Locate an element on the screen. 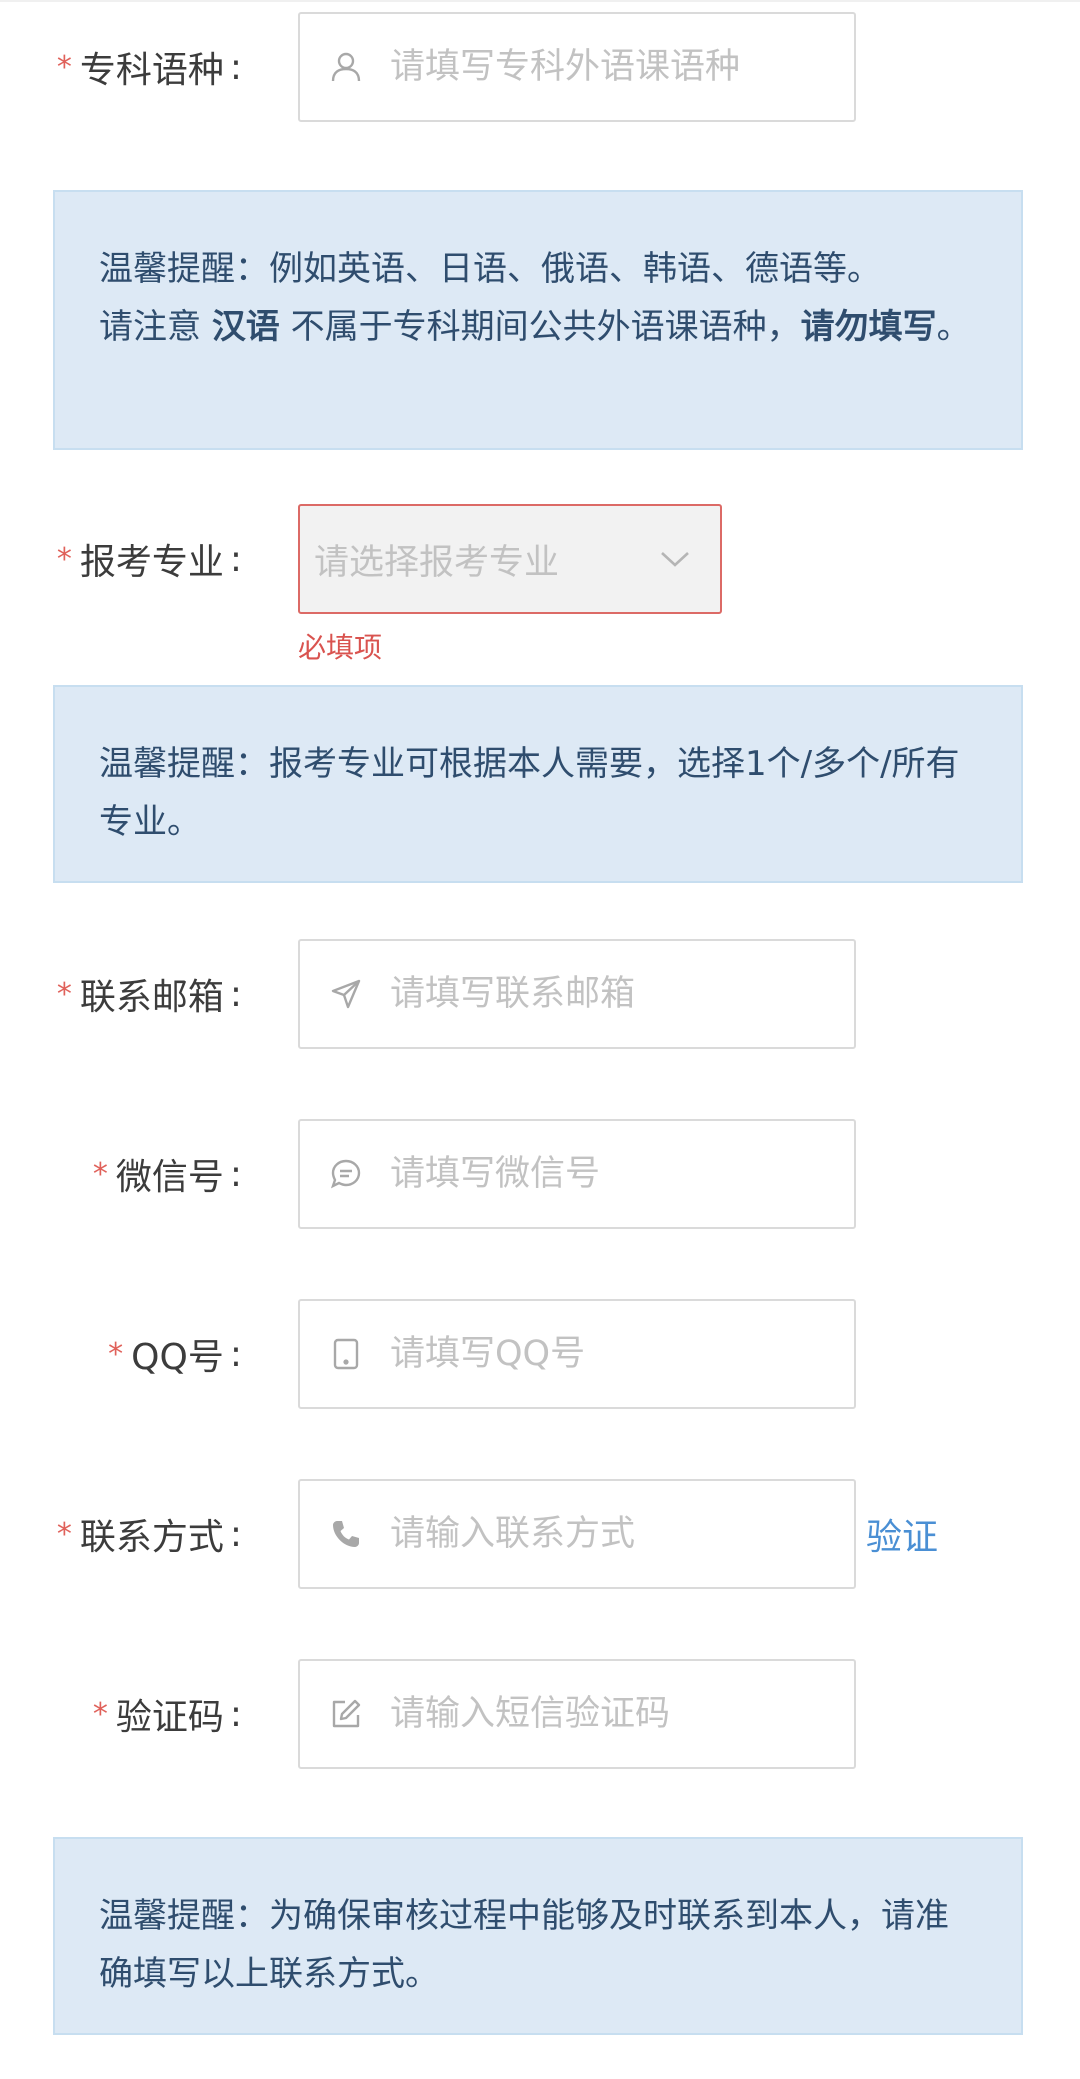  major-select-placeholder: 请选择报考专业 is located at coordinates (437, 562).